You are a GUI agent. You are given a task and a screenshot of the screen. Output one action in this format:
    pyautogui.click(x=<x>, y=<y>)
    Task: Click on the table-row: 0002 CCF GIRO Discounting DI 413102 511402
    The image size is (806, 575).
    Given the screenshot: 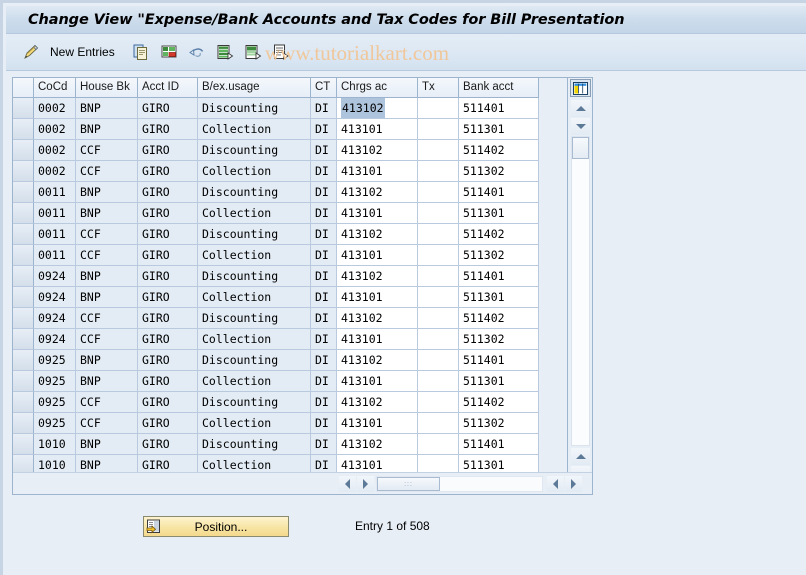 What is the action you would take?
    pyautogui.click(x=290, y=150)
    